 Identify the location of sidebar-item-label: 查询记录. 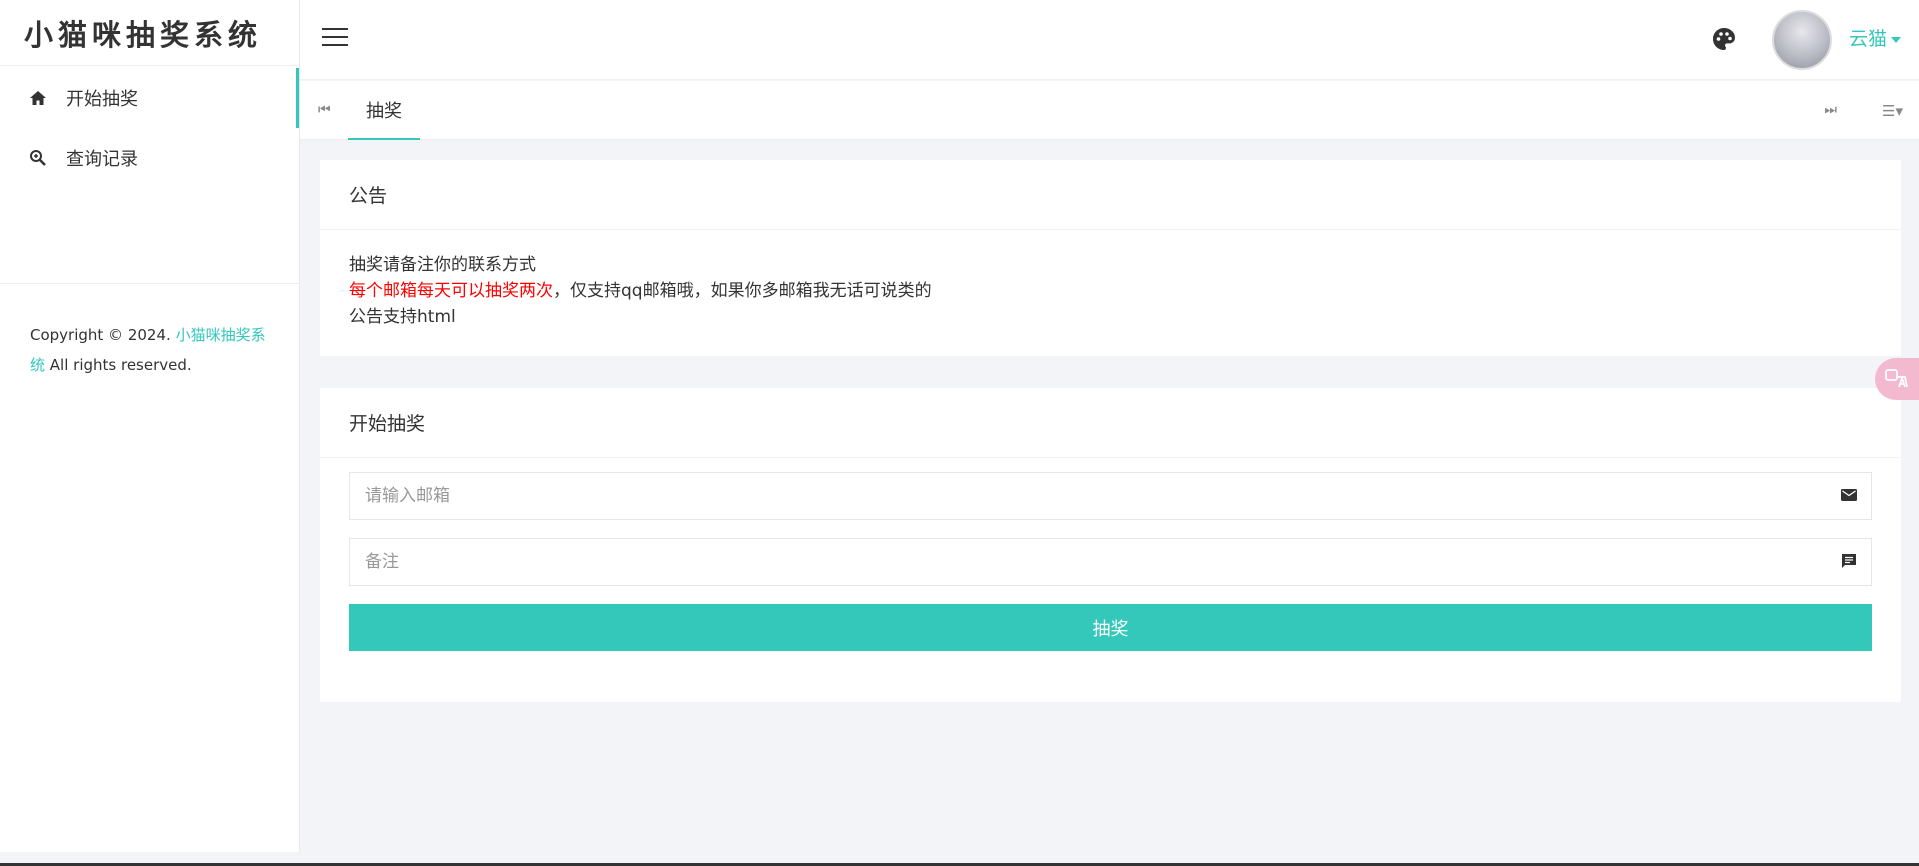
(102, 159).